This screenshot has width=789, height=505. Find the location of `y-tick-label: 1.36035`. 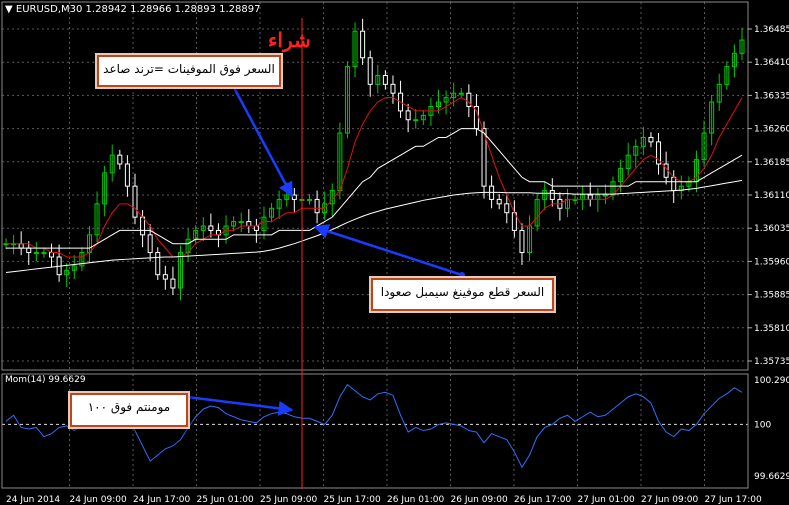

y-tick-label: 1.36035 is located at coordinates (771, 229).